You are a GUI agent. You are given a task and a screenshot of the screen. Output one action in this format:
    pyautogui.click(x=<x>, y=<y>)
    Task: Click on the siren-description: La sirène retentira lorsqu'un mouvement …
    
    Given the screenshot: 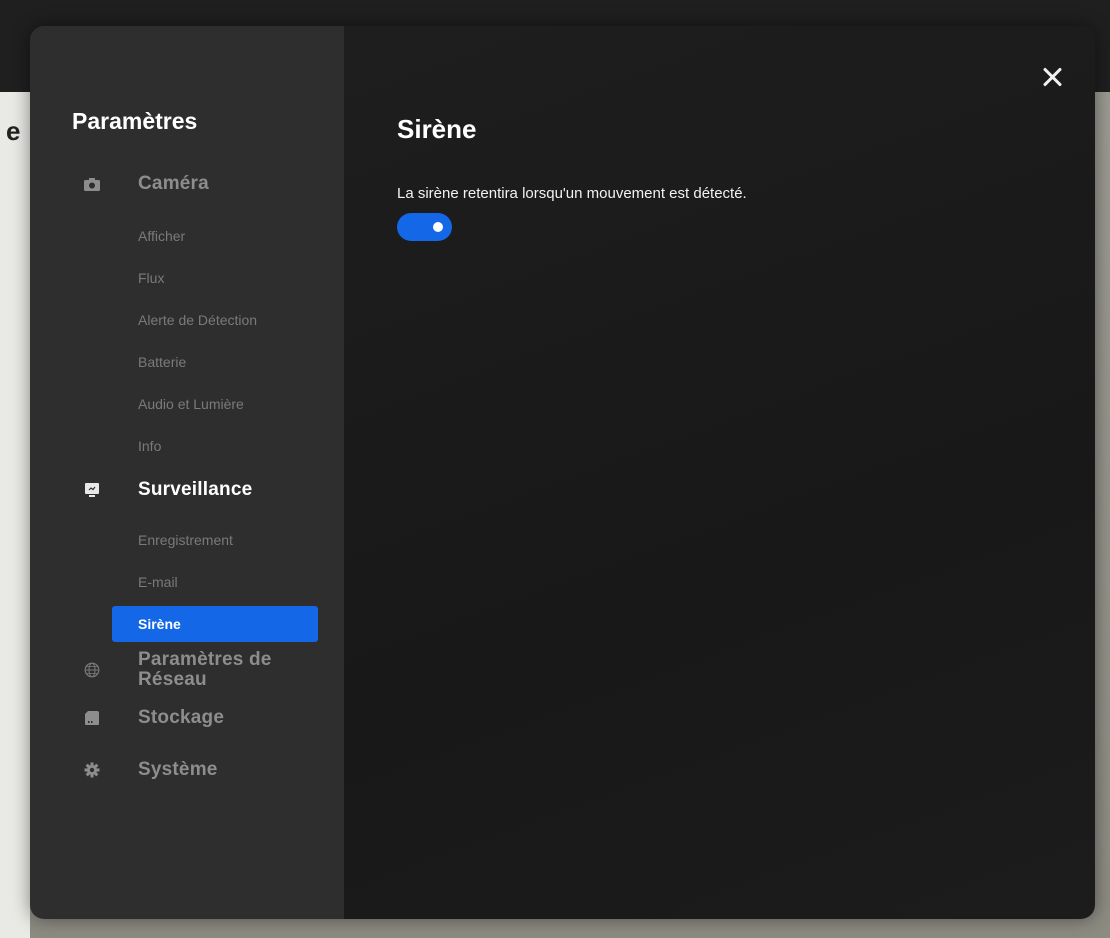 What is the action you would take?
    pyautogui.click(x=572, y=193)
    